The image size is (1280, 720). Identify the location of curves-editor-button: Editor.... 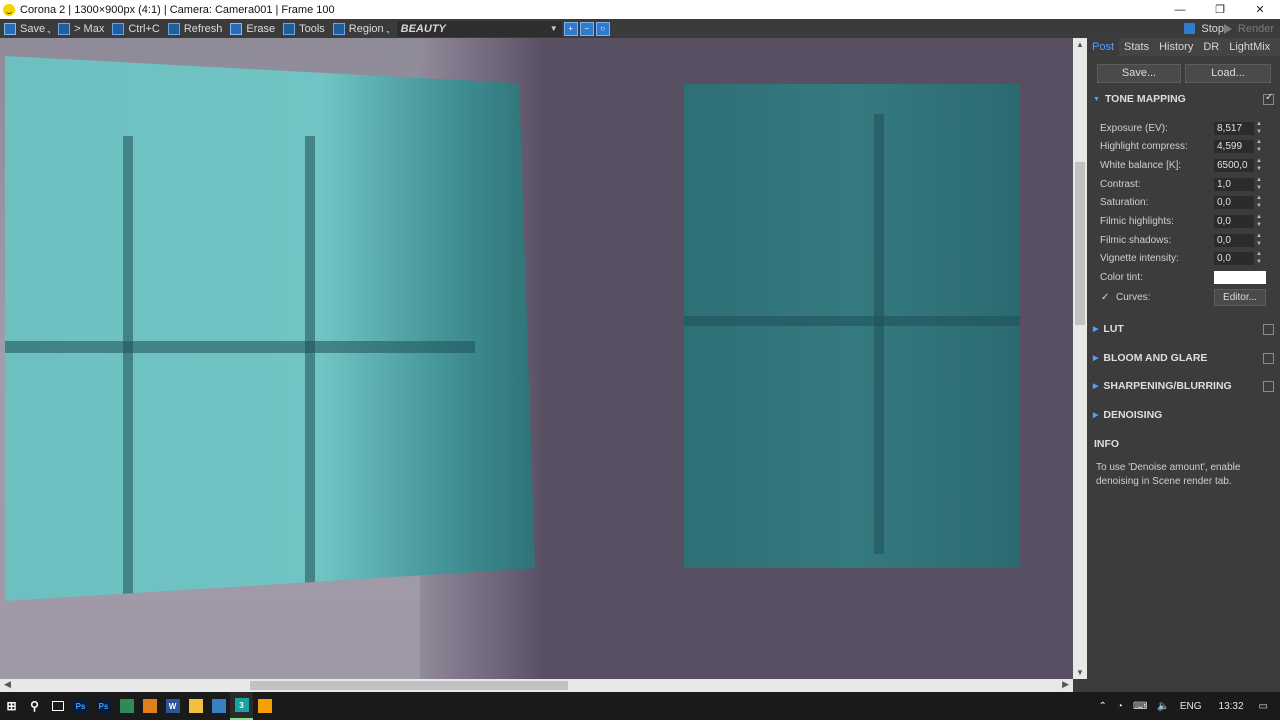
(1240, 297).